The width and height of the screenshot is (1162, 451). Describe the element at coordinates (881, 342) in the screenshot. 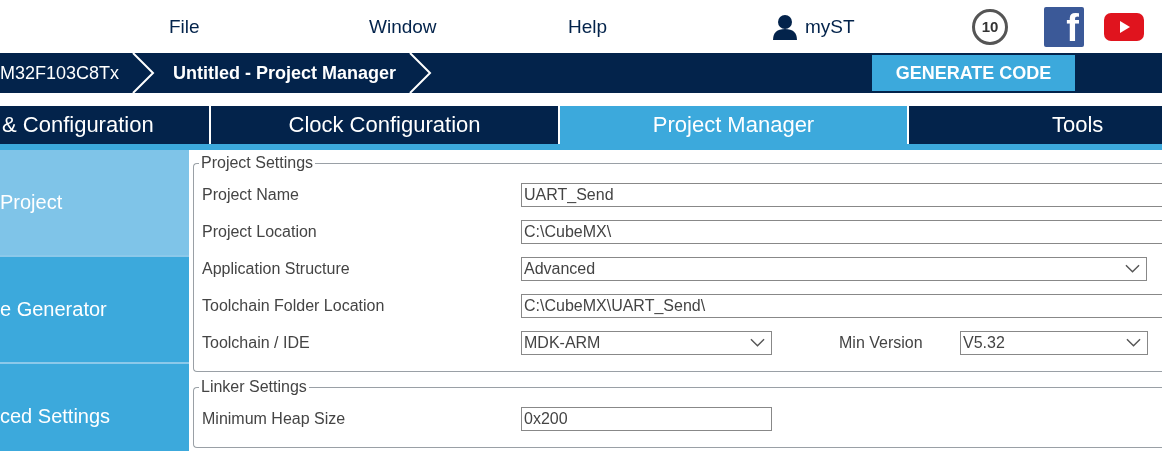

I see `field-label: Min Version` at that location.